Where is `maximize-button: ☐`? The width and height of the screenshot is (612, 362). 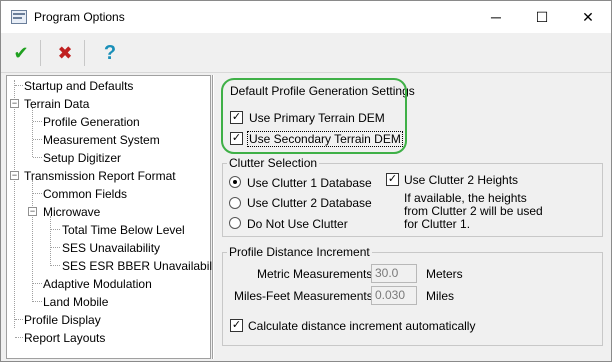
maximize-button: ☐ is located at coordinates (542, 17).